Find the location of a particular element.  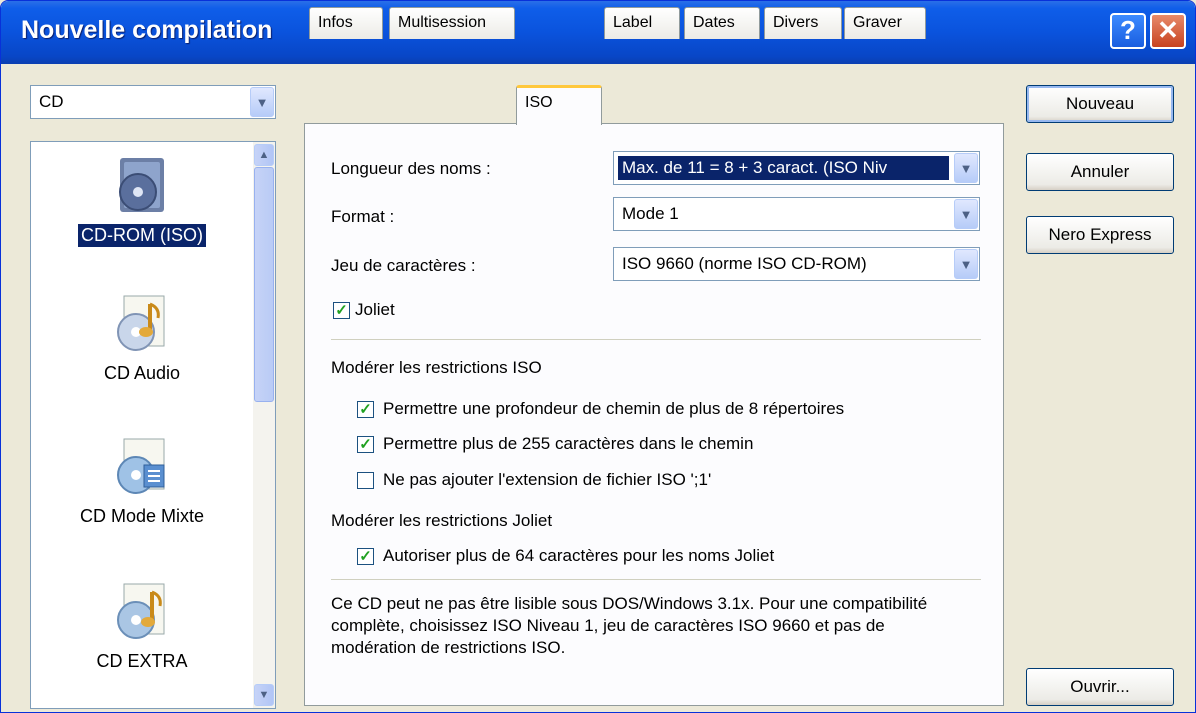

cancel-button: Annuler is located at coordinates (1100, 172).